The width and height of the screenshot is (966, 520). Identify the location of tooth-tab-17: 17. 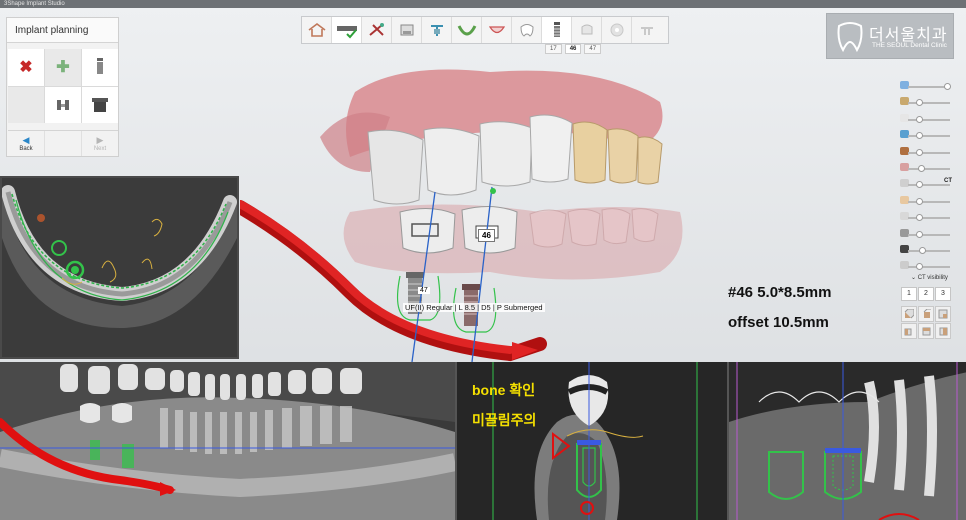
(553, 49).